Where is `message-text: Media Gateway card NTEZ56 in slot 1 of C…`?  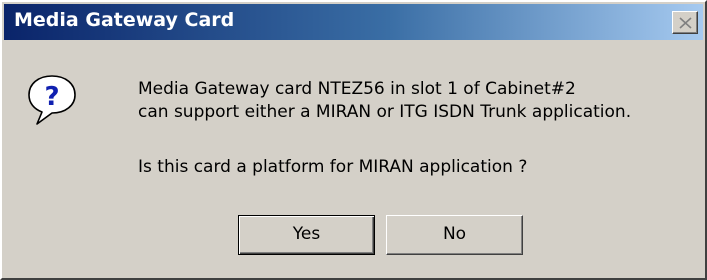 message-text: Media Gateway card NTEZ56 in slot 1 of C… is located at coordinates (384, 101).